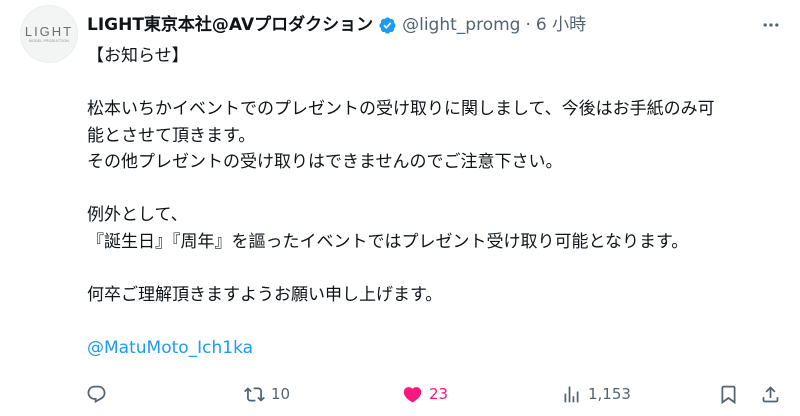  Describe the element at coordinates (401, 109) in the screenshot. I see `tweet-line: 松本いちかイベントでのプレゼントの受け取りに関しまして、今後はお手紙のみ可` at that location.